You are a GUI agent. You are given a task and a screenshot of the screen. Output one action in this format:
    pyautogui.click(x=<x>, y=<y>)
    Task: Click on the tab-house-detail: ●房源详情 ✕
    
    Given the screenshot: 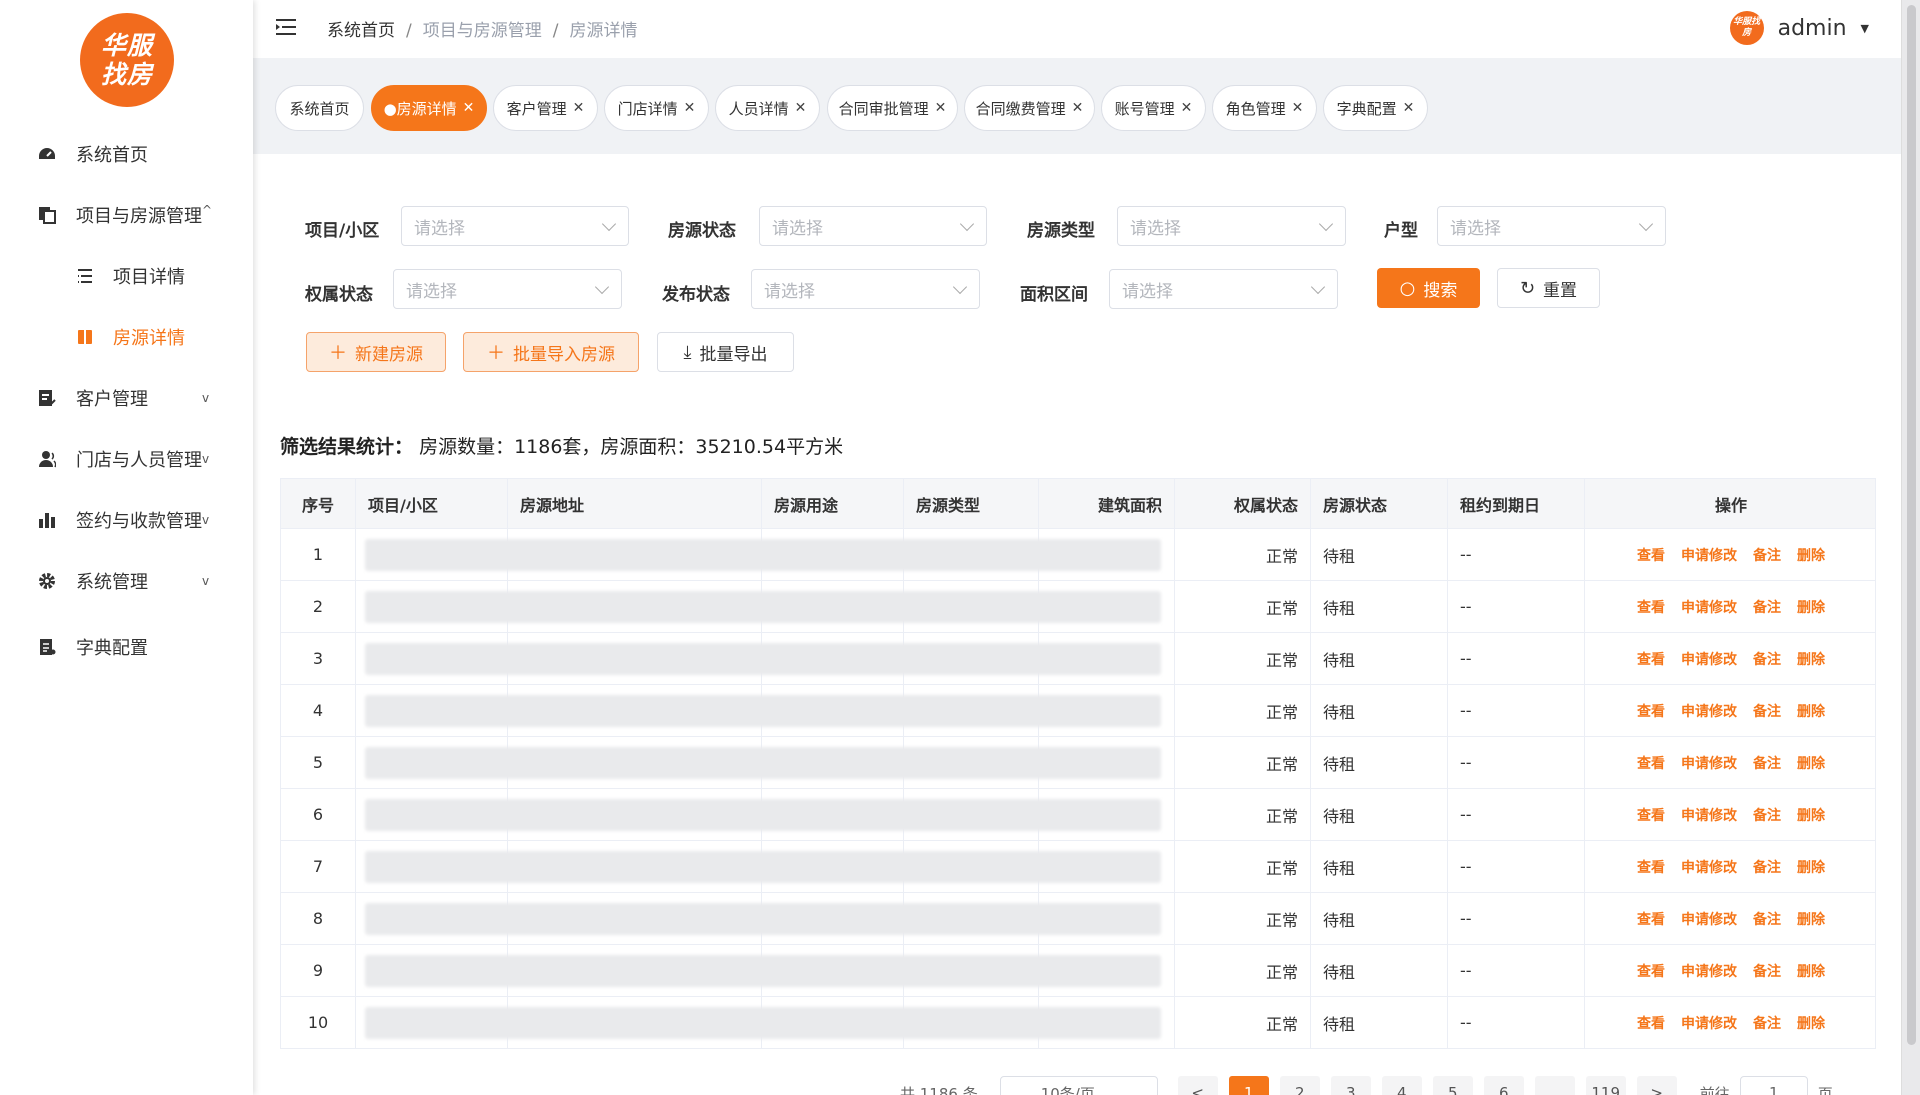 What is the action you would take?
    pyautogui.click(x=429, y=108)
    